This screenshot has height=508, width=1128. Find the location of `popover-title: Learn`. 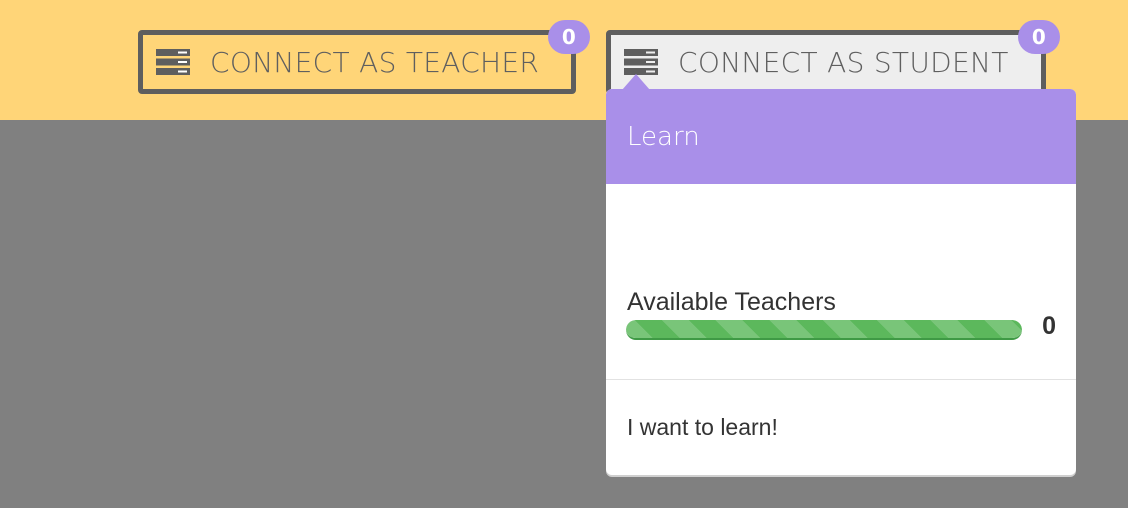

popover-title: Learn is located at coordinates (663, 136).